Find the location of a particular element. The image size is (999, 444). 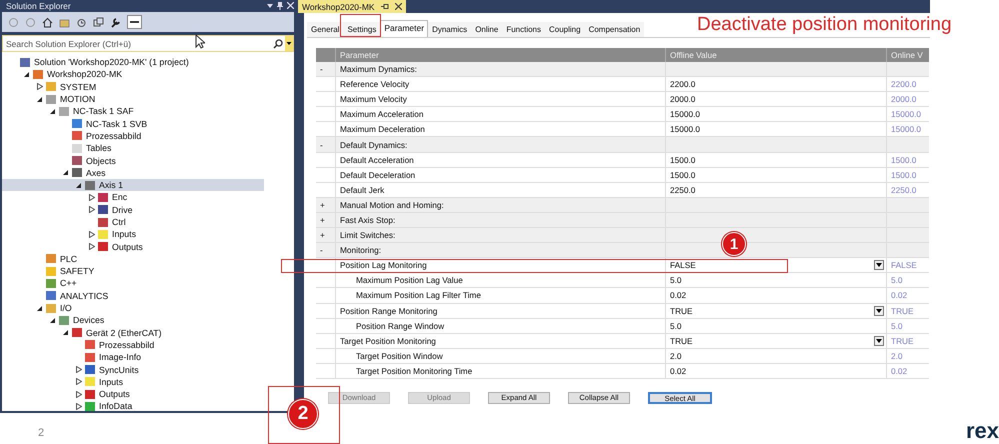

tree-item: SyncUnits is located at coordinates (133, 369).